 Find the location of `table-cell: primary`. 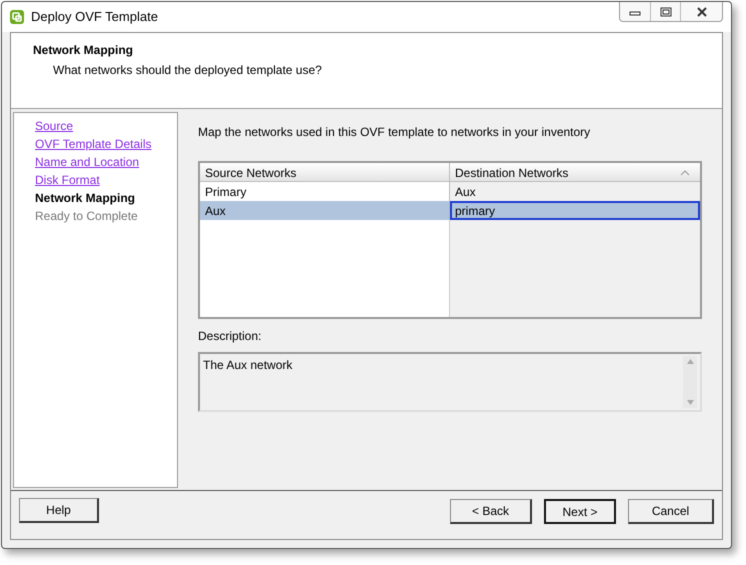

table-cell: primary is located at coordinates (575, 210).